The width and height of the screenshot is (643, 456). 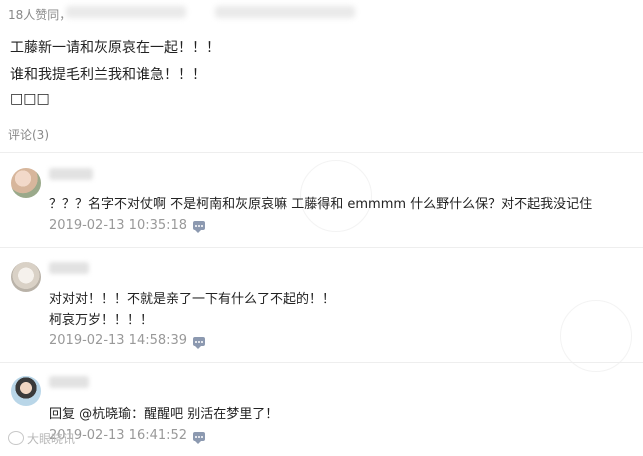 I want to click on comment-text: 对对对！！！不就是亲了一下有什么了不起的！！, so click(x=192, y=299).